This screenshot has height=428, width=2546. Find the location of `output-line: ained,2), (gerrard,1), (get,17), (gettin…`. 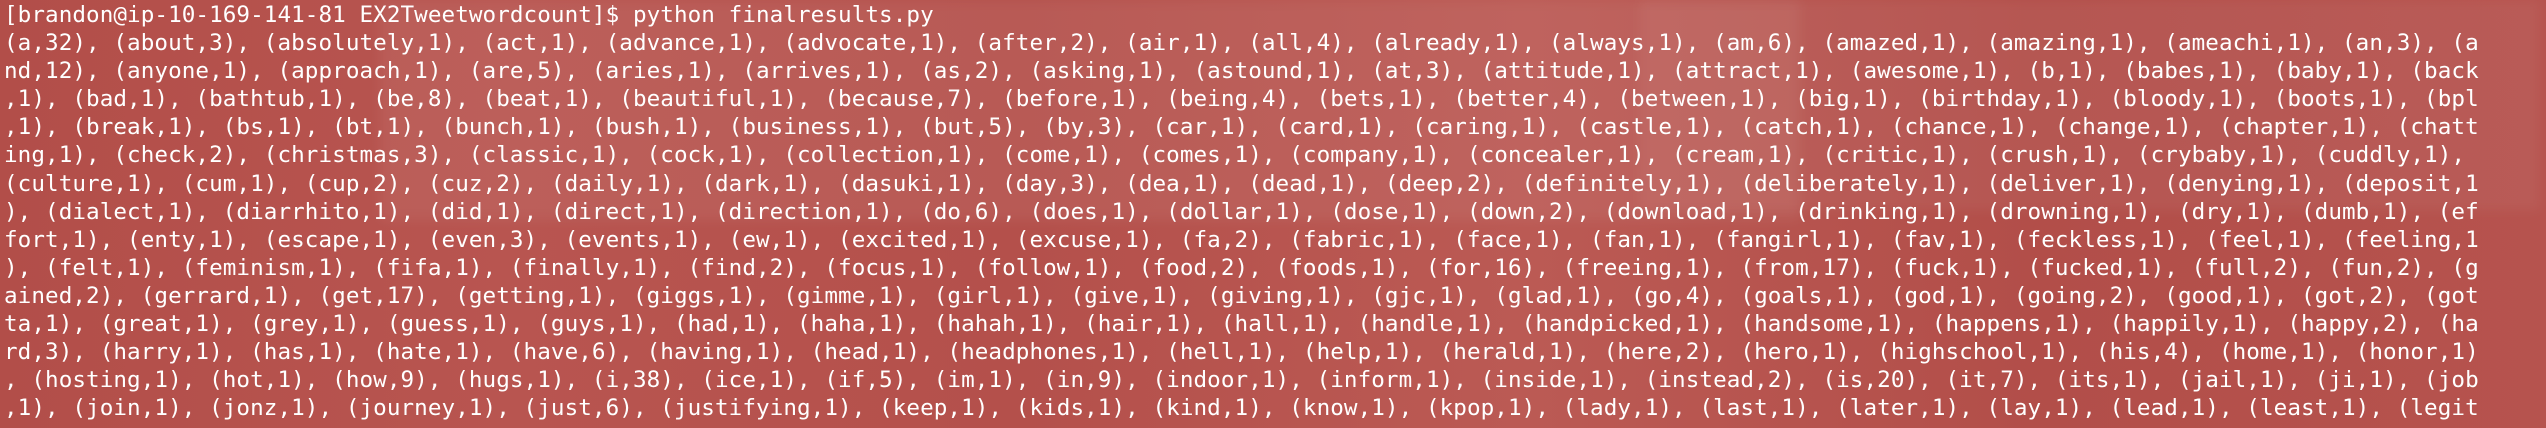

output-line: ained,2), (gerrard,1), (get,17), (gettin… is located at coordinates (1241, 295).